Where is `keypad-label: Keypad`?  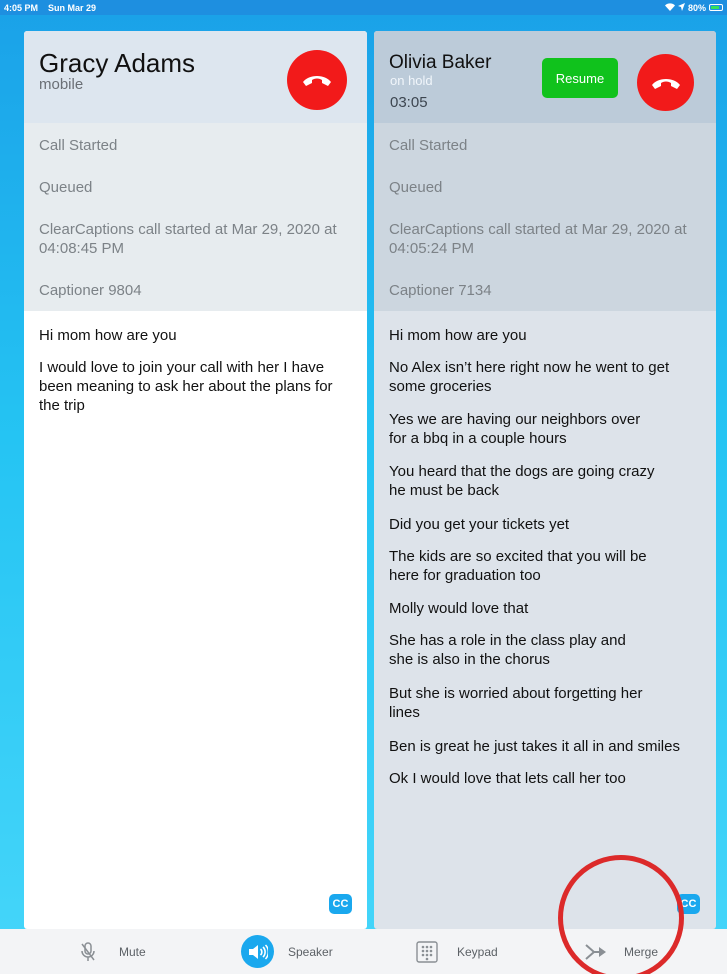 keypad-label: Keypad is located at coordinates (477, 951).